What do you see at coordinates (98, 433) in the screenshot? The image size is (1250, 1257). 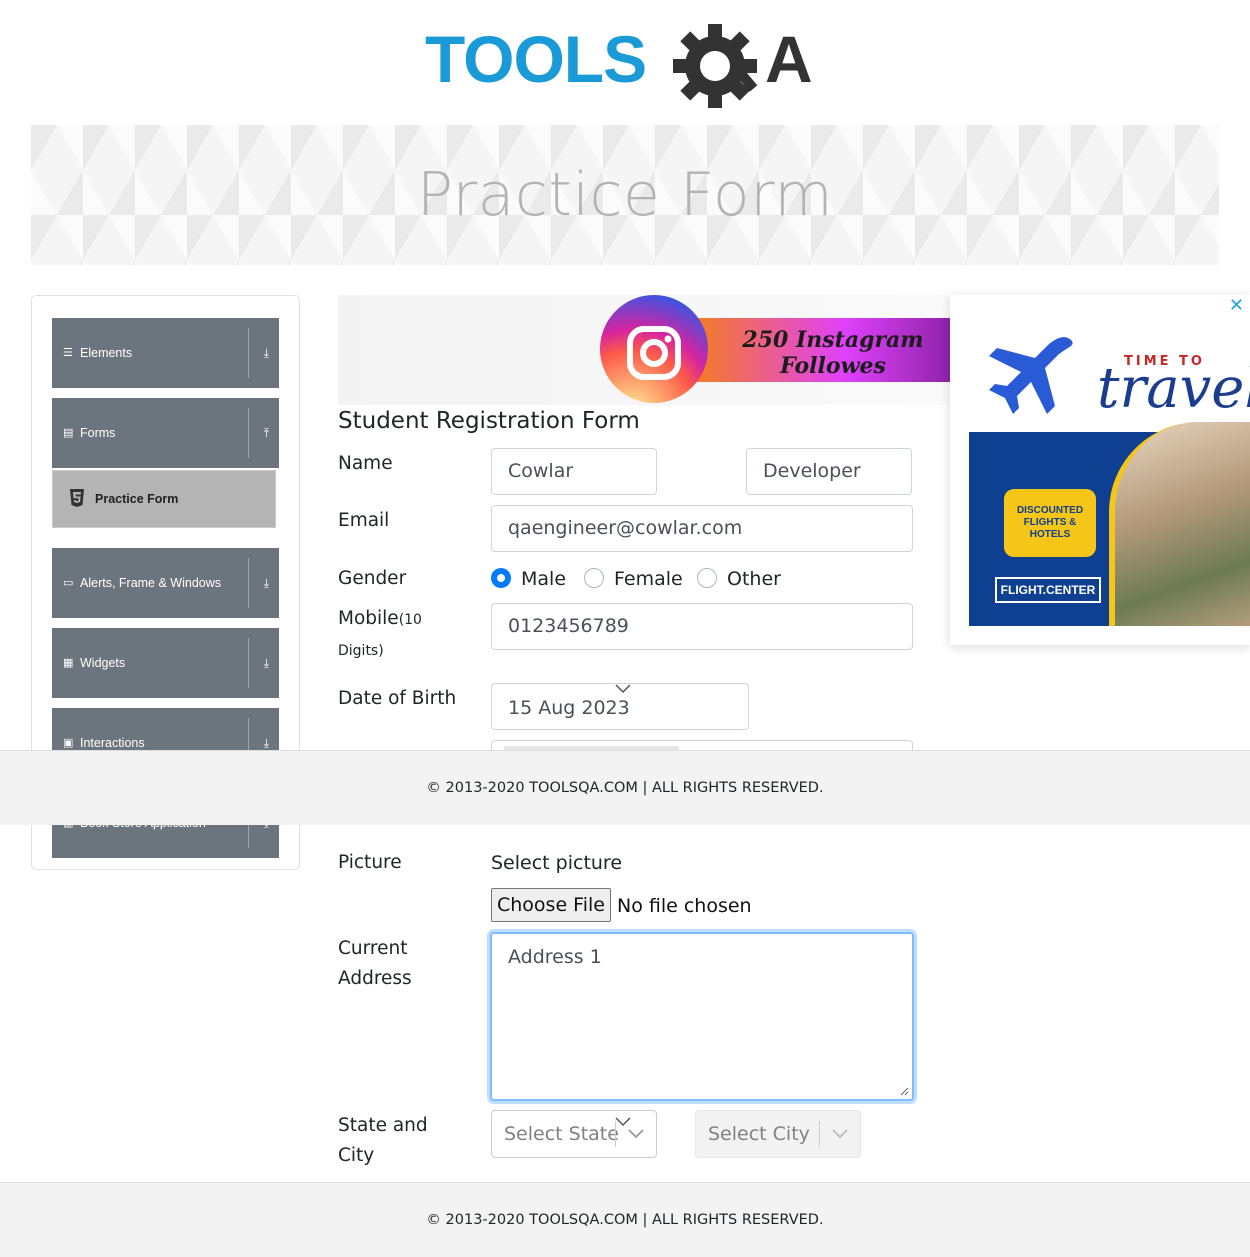 I see `sidebar-group-label: Forms` at bounding box center [98, 433].